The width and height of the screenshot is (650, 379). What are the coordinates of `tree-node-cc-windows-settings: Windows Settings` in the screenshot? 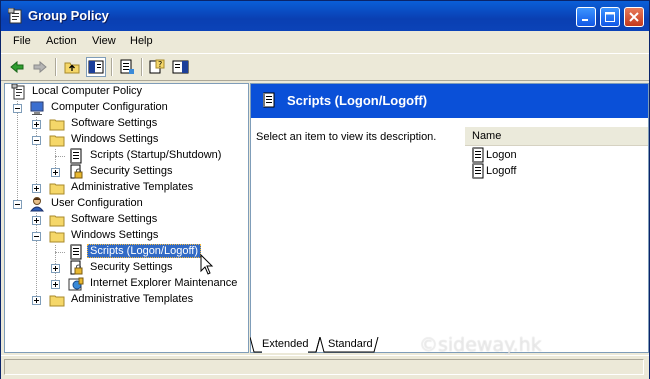 It's located at (124, 140).